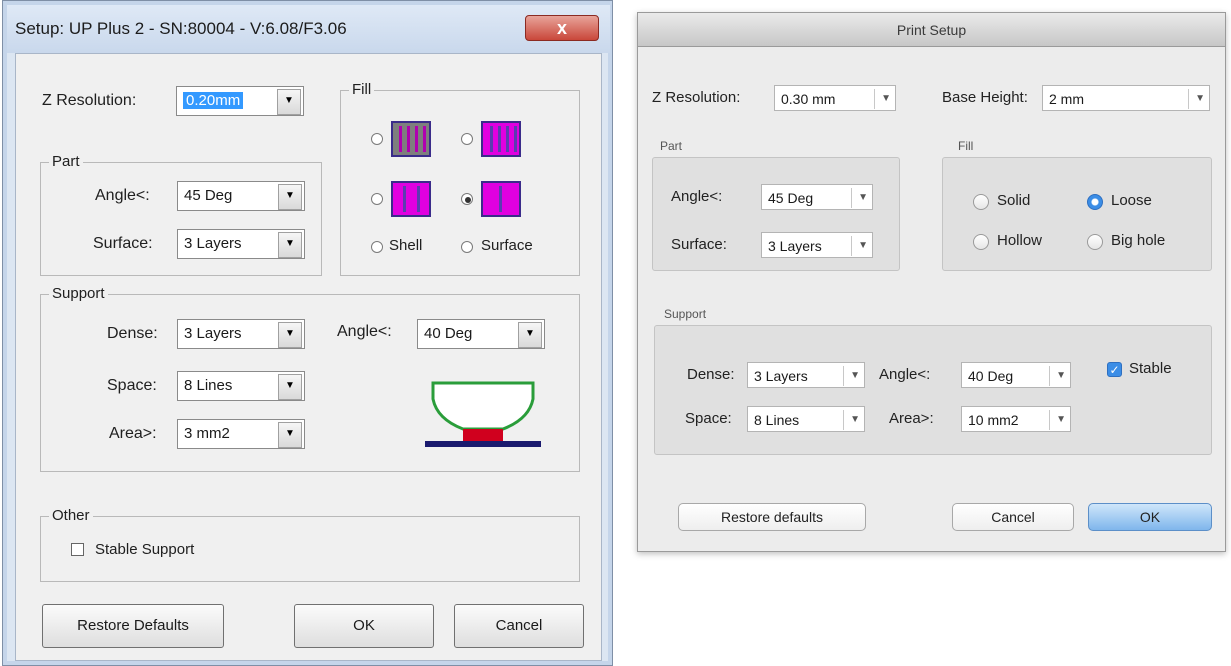  Describe the element at coordinates (985, 97) in the screenshot. I see `base-height-label: Base Height:` at that location.